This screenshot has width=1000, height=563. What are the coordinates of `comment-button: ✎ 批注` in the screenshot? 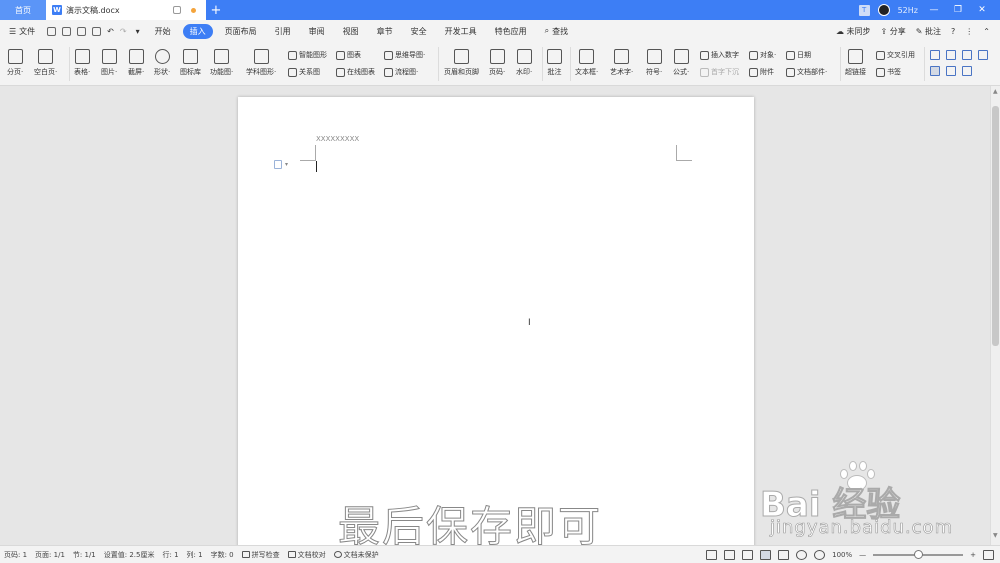 It's located at (928, 31).